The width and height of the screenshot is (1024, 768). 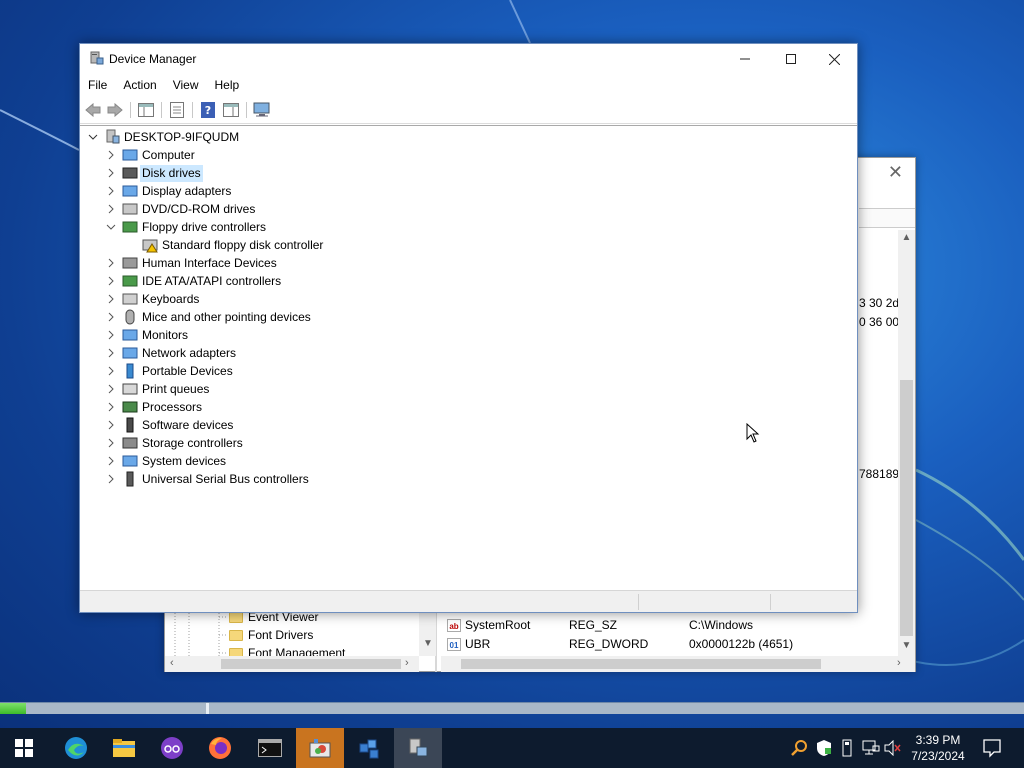 I want to click on clock: 3:39 PM 7/23/2024, so click(x=938, y=748).